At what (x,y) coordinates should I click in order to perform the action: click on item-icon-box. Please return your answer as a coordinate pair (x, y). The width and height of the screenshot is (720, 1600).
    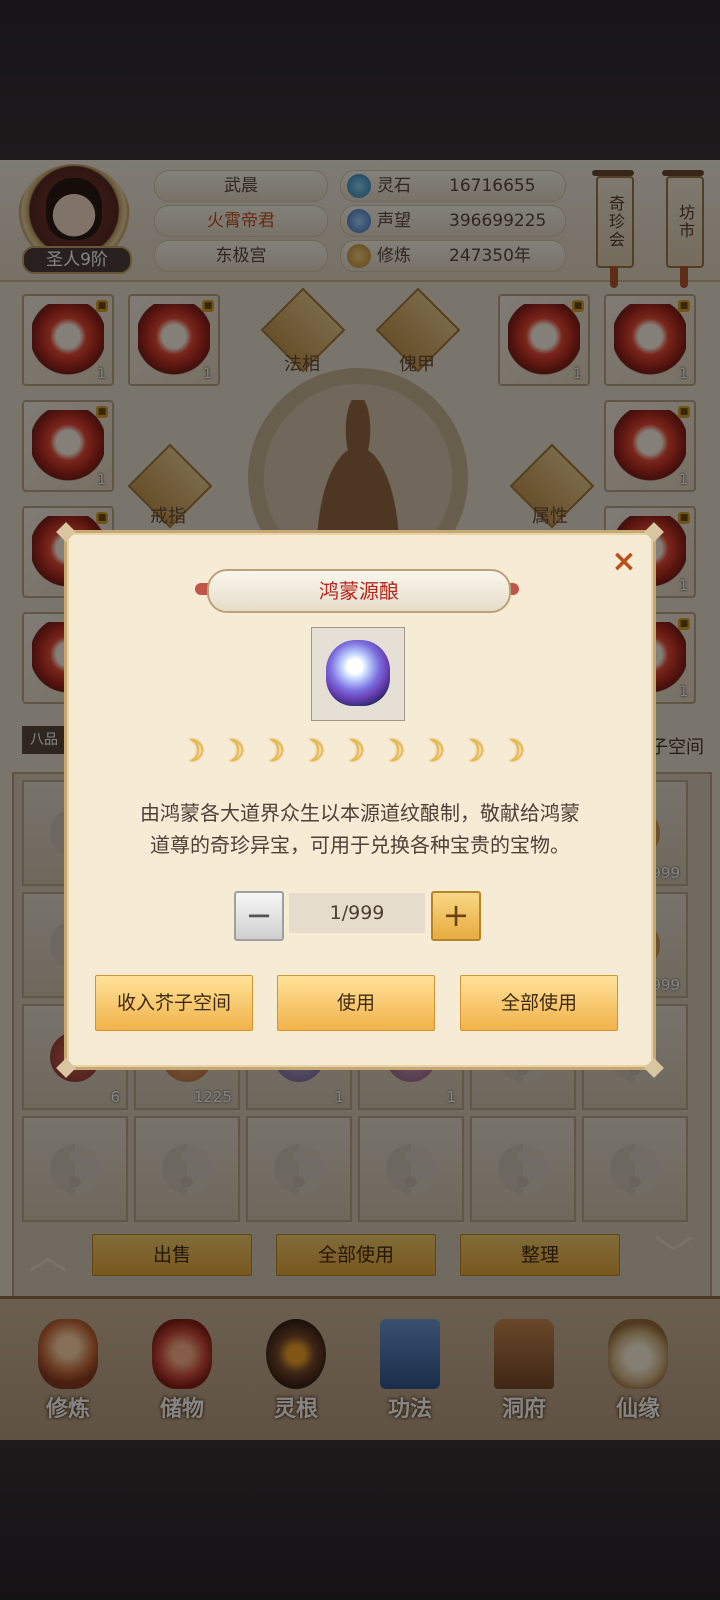
    Looking at the image, I should click on (358, 674).